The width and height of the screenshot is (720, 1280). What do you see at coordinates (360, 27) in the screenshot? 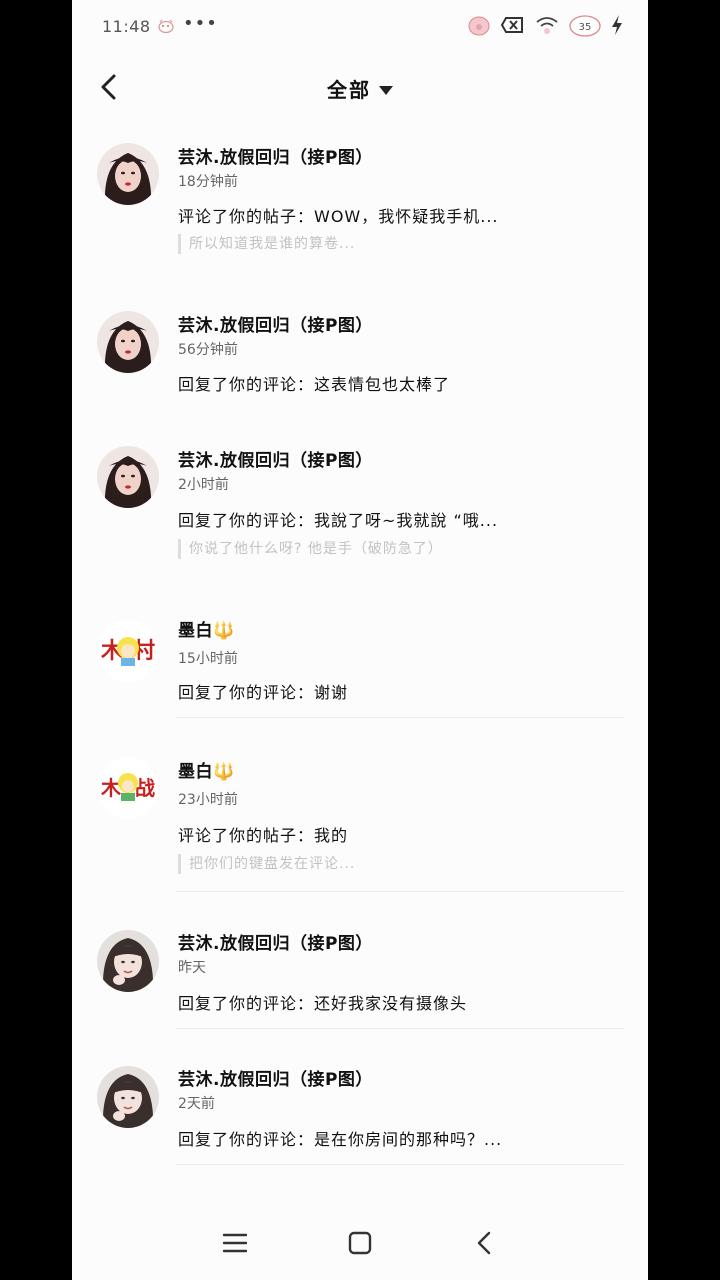
I see `status-bar: 11:48 ••• 35` at bounding box center [360, 27].